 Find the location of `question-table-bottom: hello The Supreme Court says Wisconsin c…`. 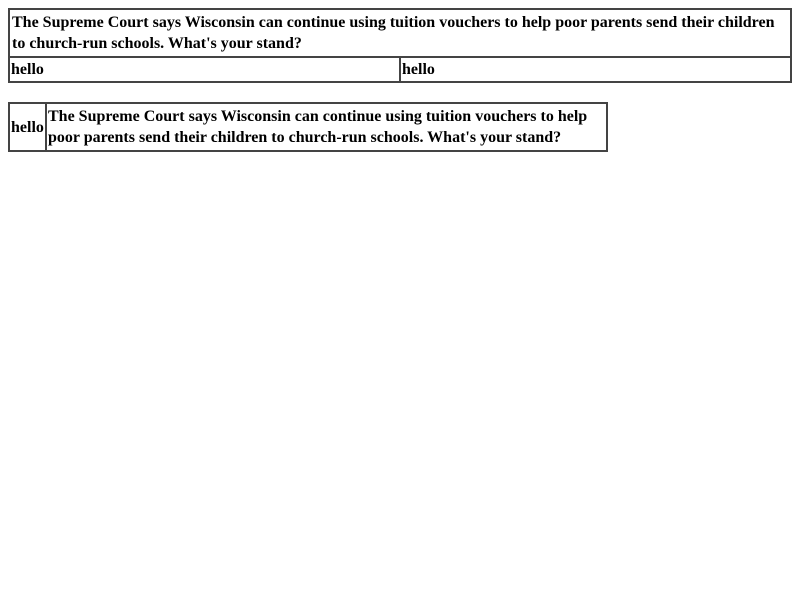

question-table-bottom: hello The Supreme Court says Wisconsin c… is located at coordinates (308, 127).